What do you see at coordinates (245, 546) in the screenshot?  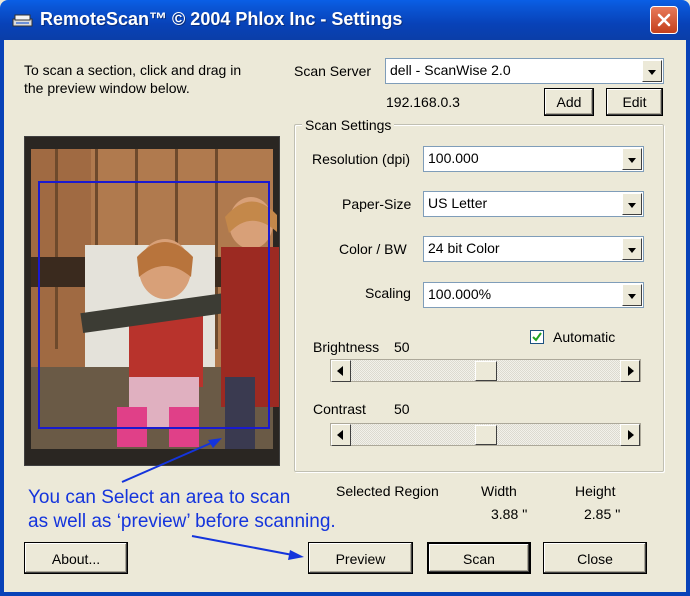 I see `annotation-arrow-to-button` at bounding box center [245, 546].